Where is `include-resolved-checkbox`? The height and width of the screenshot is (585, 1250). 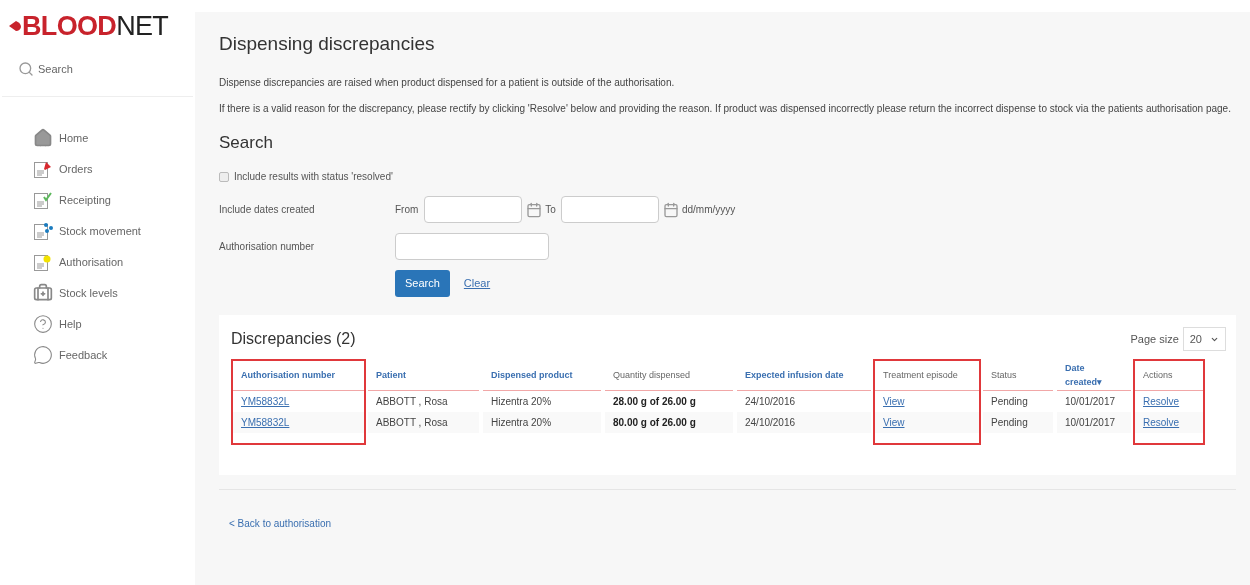 include-resolved-checkbox is located at coordinates (224, 176).